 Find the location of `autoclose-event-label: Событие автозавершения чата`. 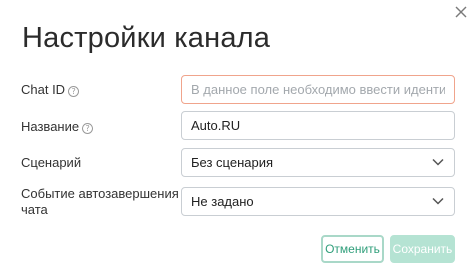

autoclose-event-label: Событие автозавершения чата is located at coordinates (100, 202).